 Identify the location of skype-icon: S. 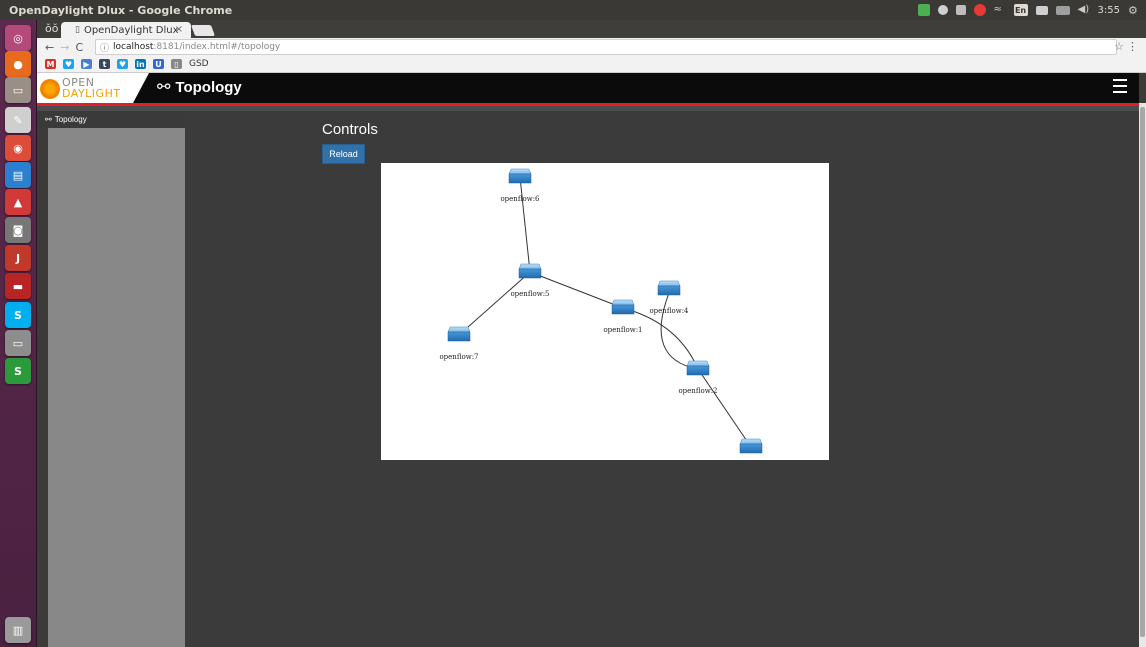
(18, 315).